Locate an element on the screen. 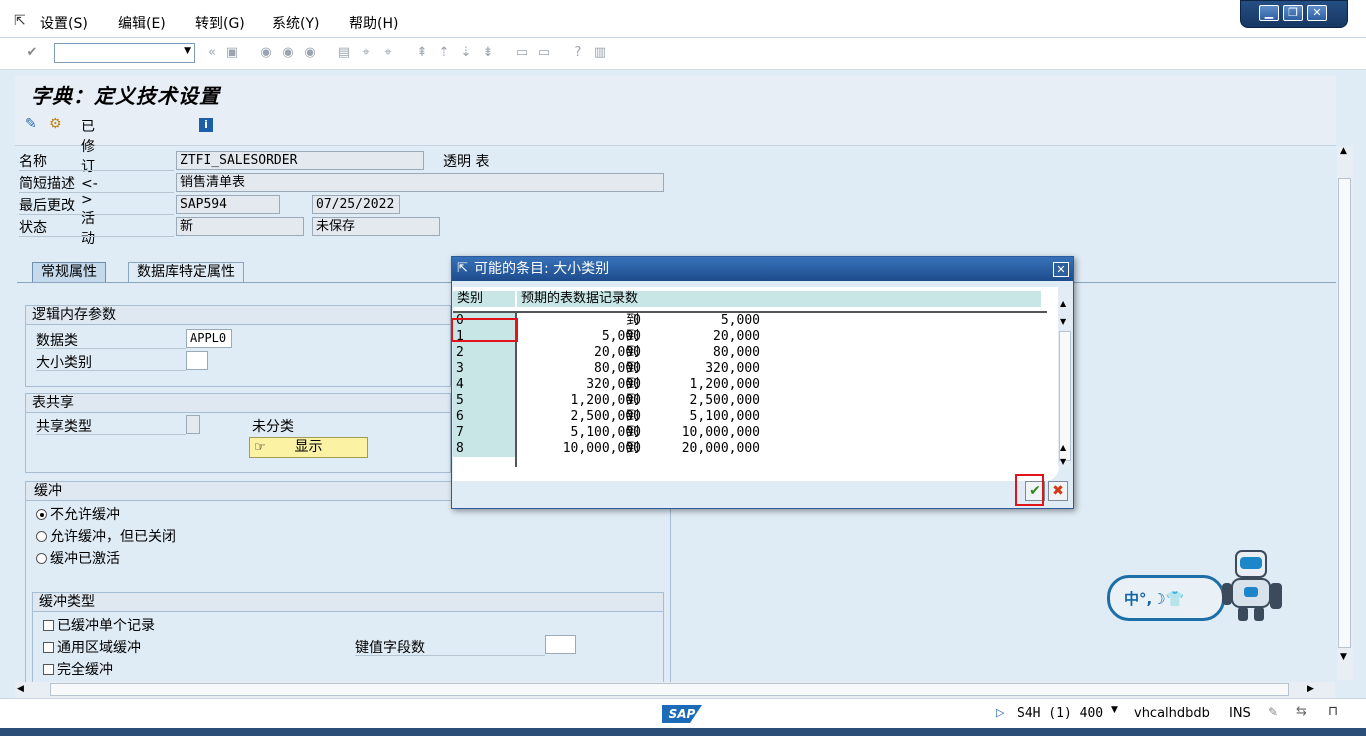 This screenshot has width=1366, height=736. lock-icon: ⊓ is located at coordinates (1333, 711).